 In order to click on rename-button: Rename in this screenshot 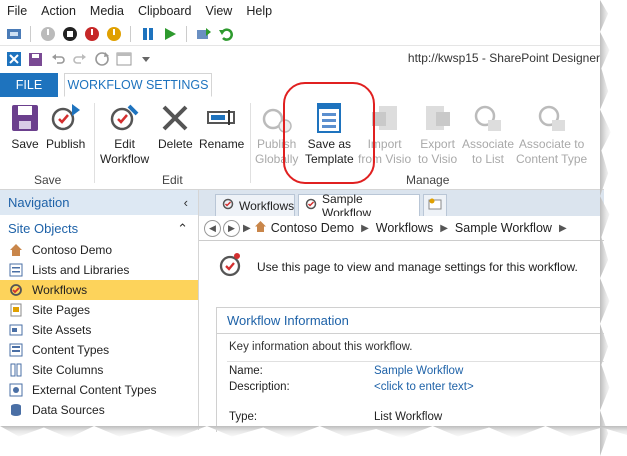, I will do `click(221, 126)`.